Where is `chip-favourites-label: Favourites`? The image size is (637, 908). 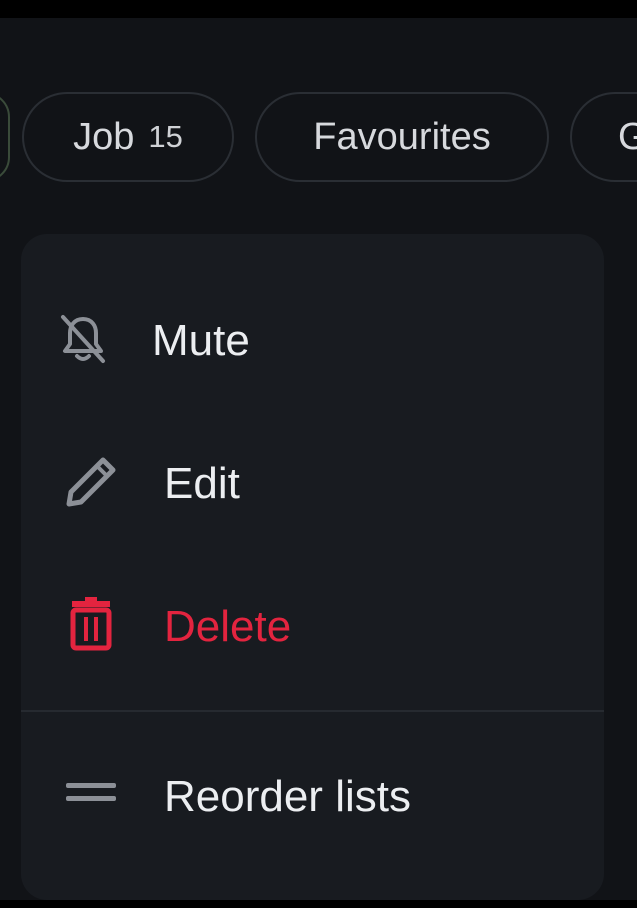 chip-favourites-label: Favourites is located at coordinates (402, 136).